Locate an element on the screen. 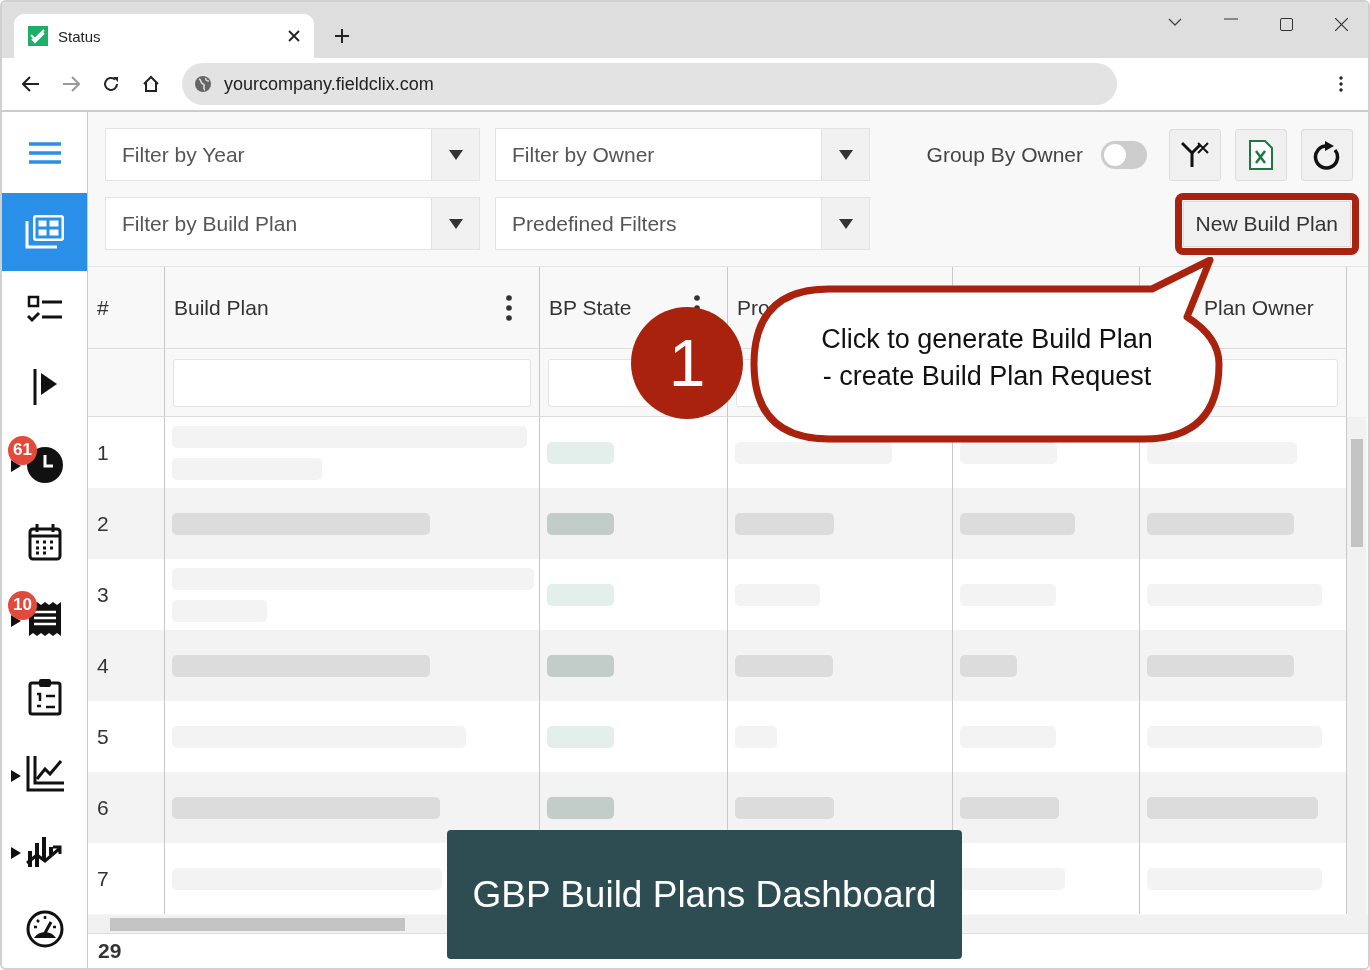 The height and width of the screenshot is (970, 1370). column-header: # is located at coordinates (103, 307).